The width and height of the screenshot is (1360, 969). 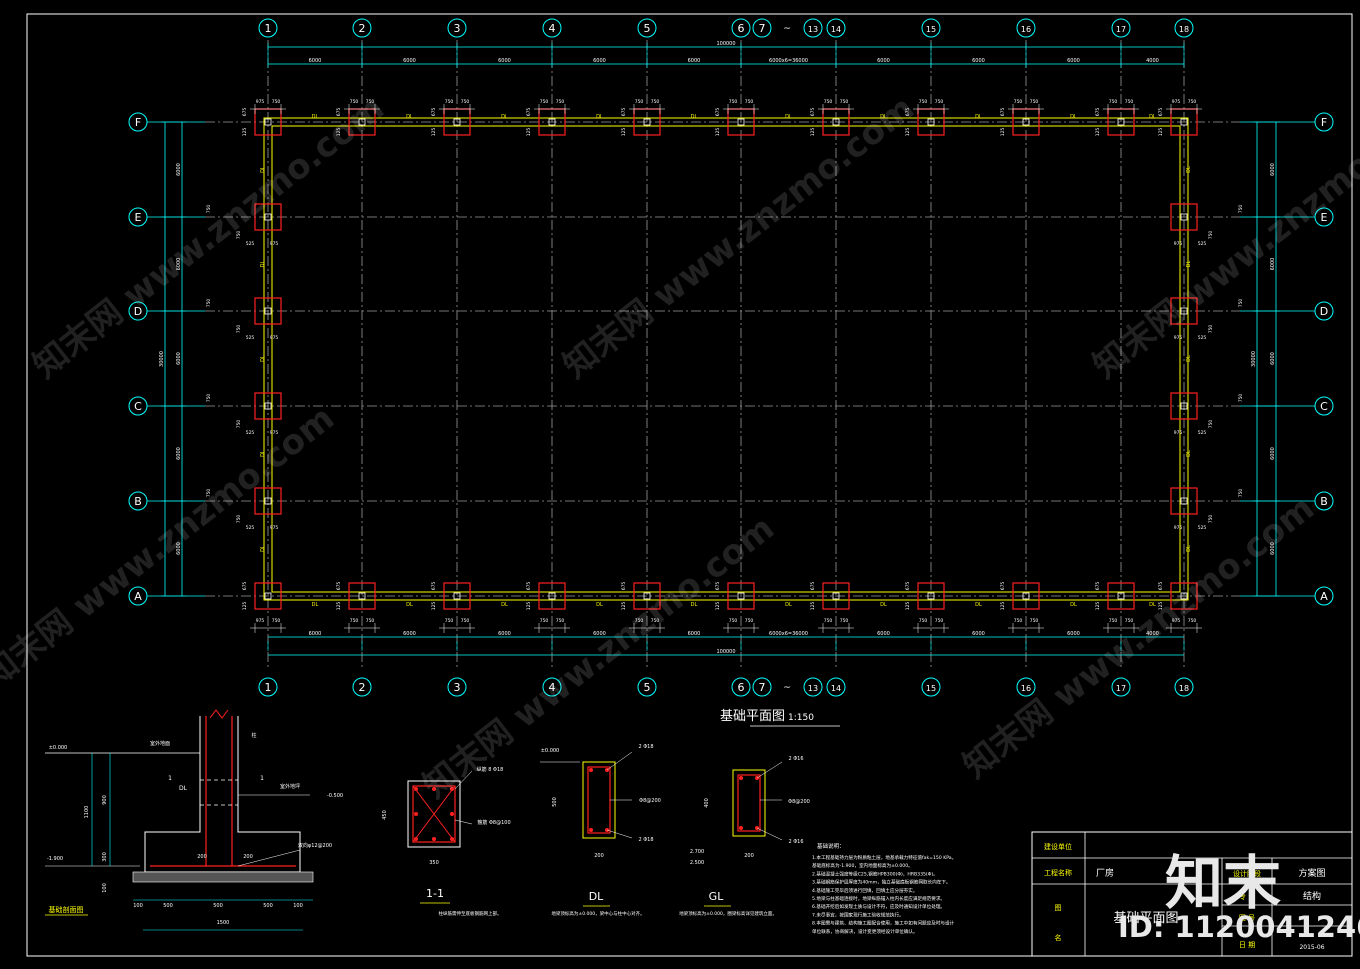 What do you see at coordinates (223, 877) in the screenshot?
I see `gravel-bed` at bounding box center [223, 877].